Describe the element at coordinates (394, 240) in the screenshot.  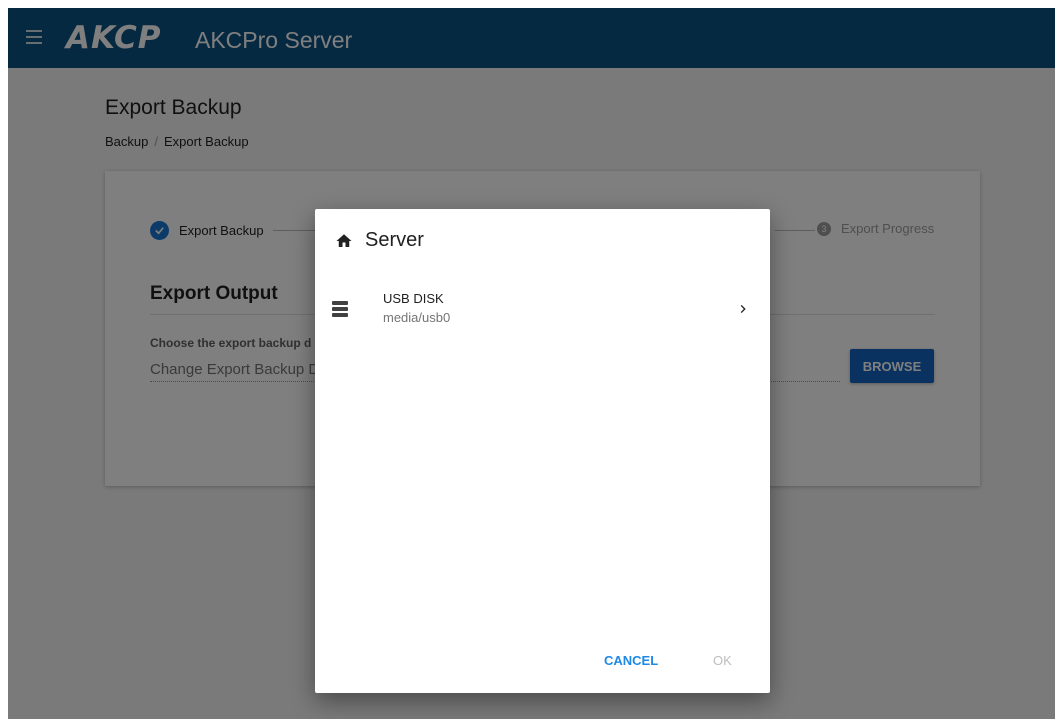
I see `dialog-title-text: Server` at that location.